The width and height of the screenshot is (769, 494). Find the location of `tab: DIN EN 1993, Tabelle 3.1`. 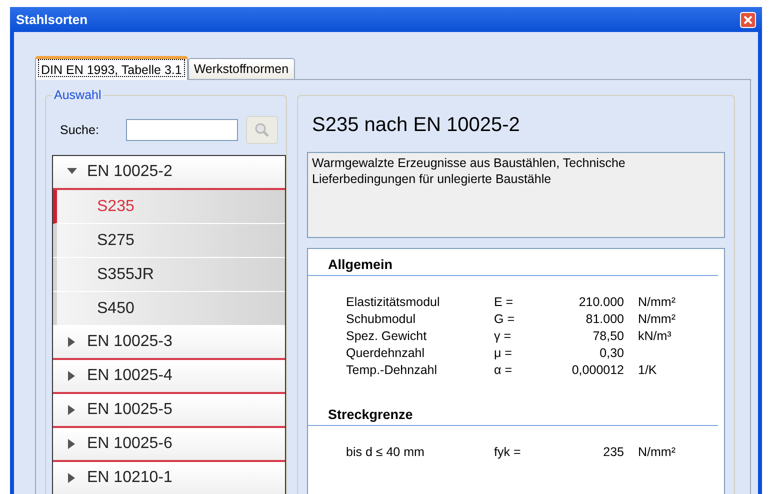

tab: DIN EN 1993, Tabelle 3.1 is located at coordinates (111, 68).